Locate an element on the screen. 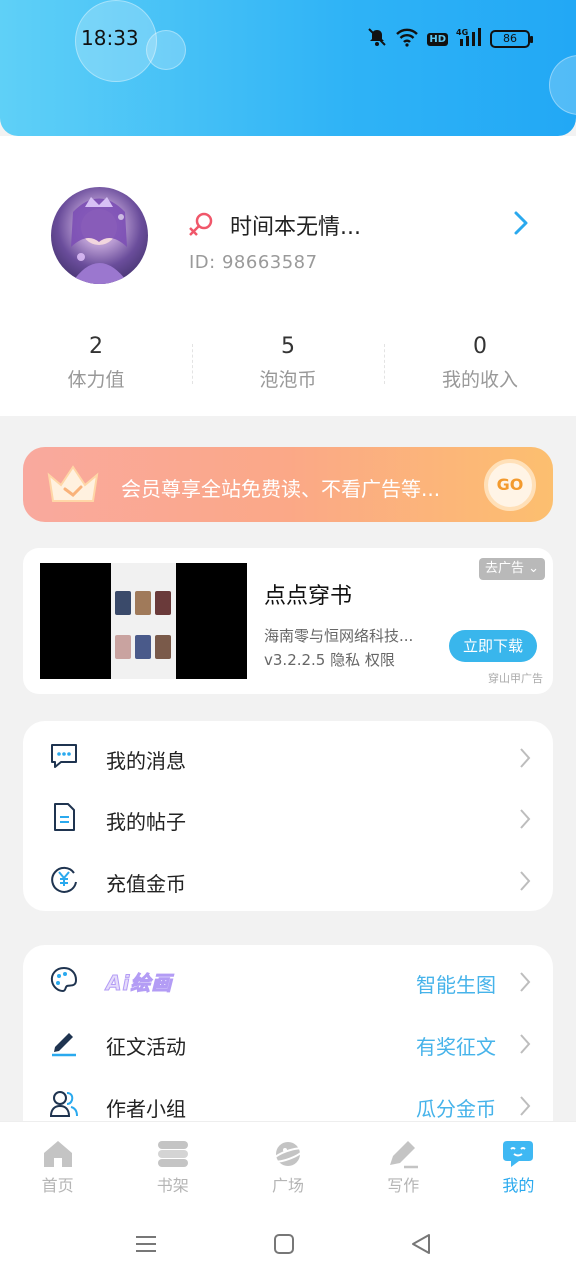 This screenshot has width=576, height=1280. download-now-button: 立即下载 is located at coordinates (493, 646).